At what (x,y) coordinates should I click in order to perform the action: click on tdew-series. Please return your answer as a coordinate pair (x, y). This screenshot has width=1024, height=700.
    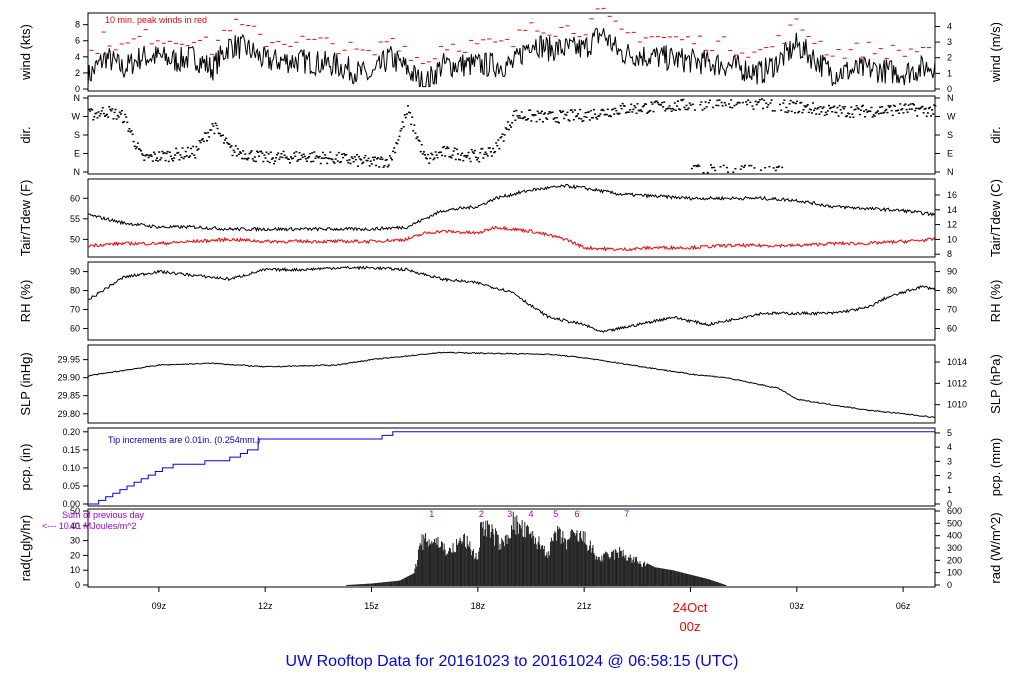
    Looking at the image, I should click on (511, 238).